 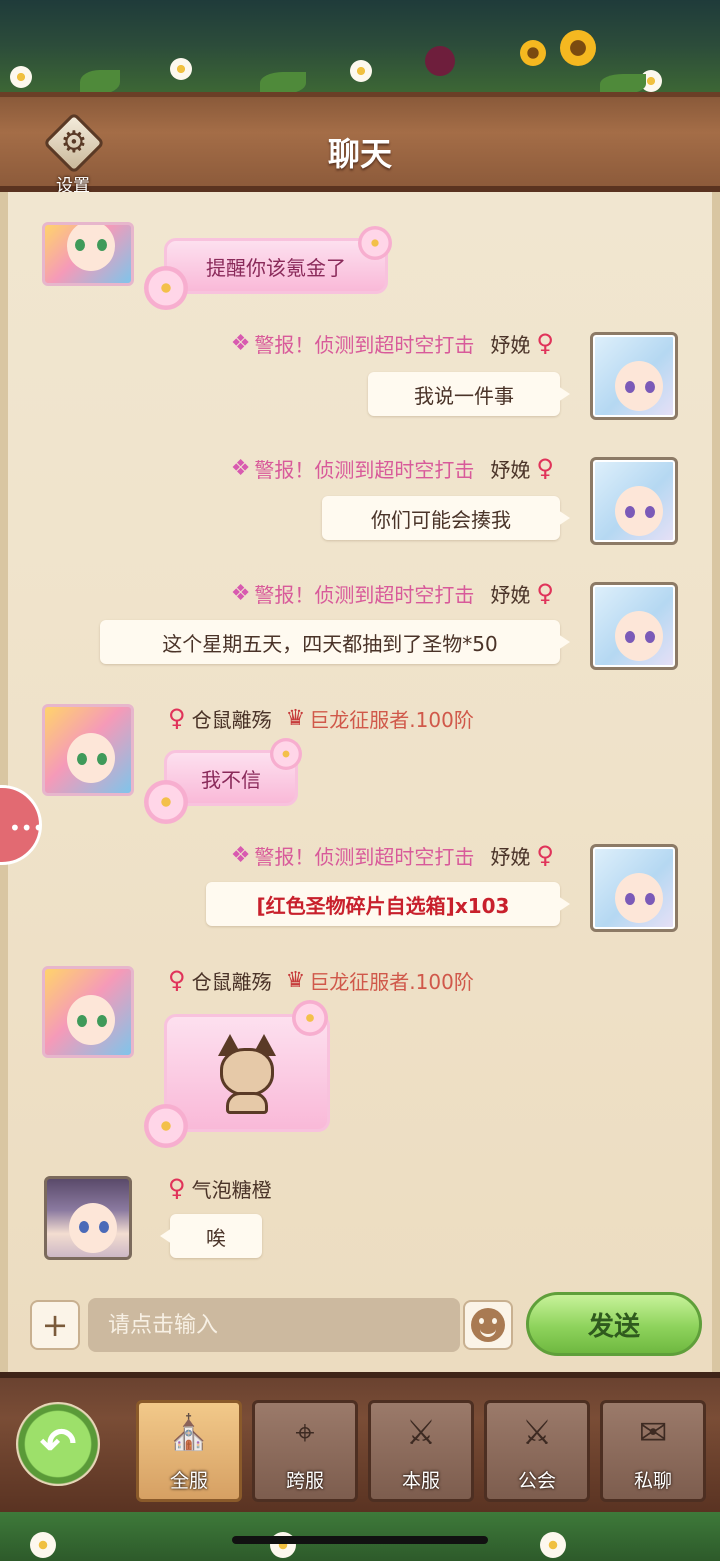 I want to click on chat-bubble: [红色圣物碎片自选箱]x103, so click(x=388, y=904).